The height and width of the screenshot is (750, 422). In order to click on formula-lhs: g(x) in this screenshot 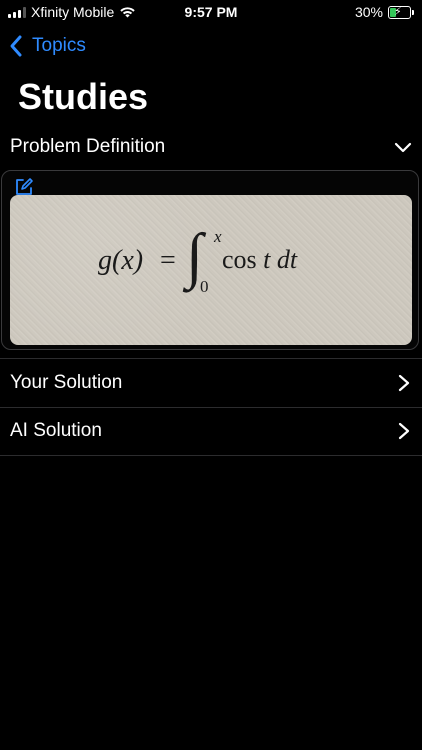, I will do `click(121, 260)`.